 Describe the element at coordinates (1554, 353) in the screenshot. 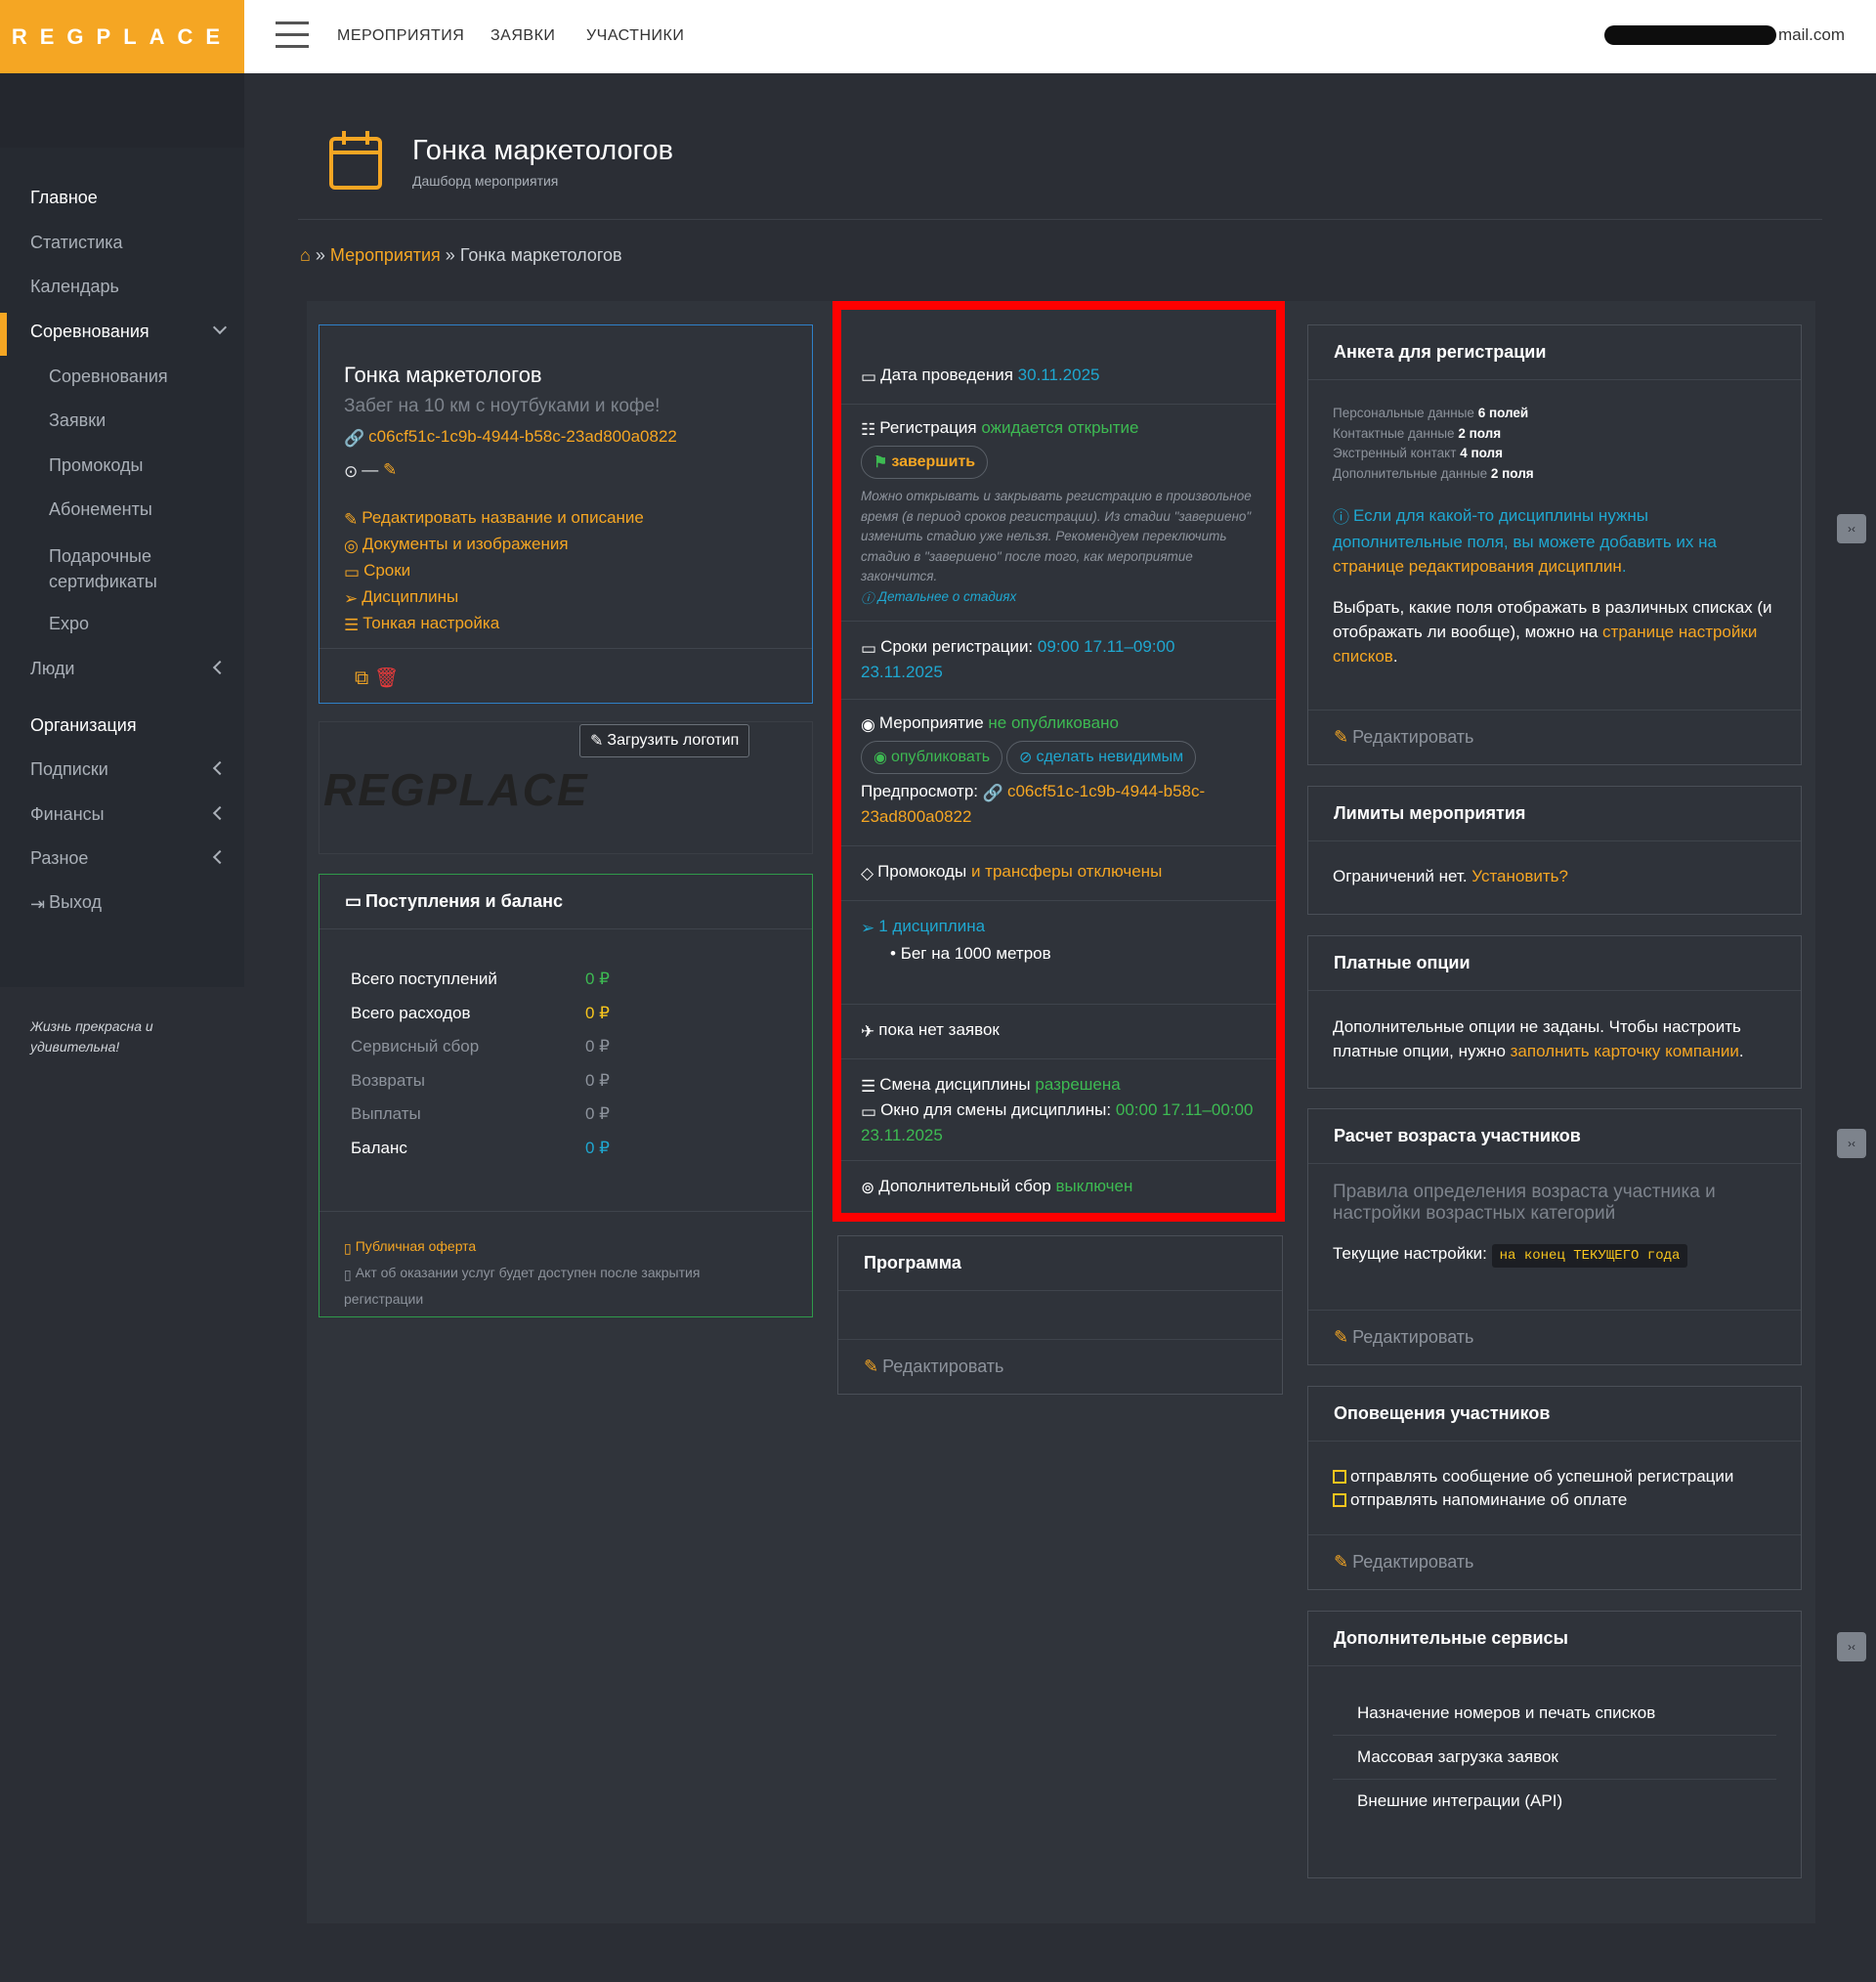

I see `form-title: Анкета для регистрации` at that location.